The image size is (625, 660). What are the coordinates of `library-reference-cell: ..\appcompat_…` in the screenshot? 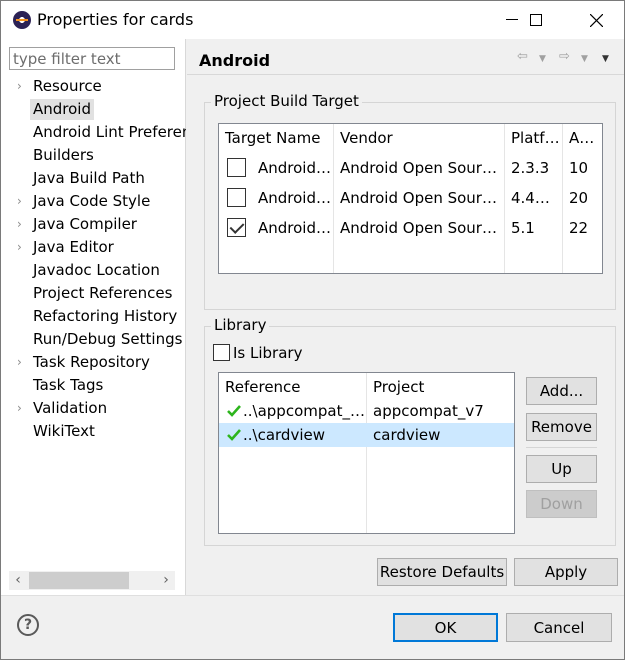 It's located at (301, 411).